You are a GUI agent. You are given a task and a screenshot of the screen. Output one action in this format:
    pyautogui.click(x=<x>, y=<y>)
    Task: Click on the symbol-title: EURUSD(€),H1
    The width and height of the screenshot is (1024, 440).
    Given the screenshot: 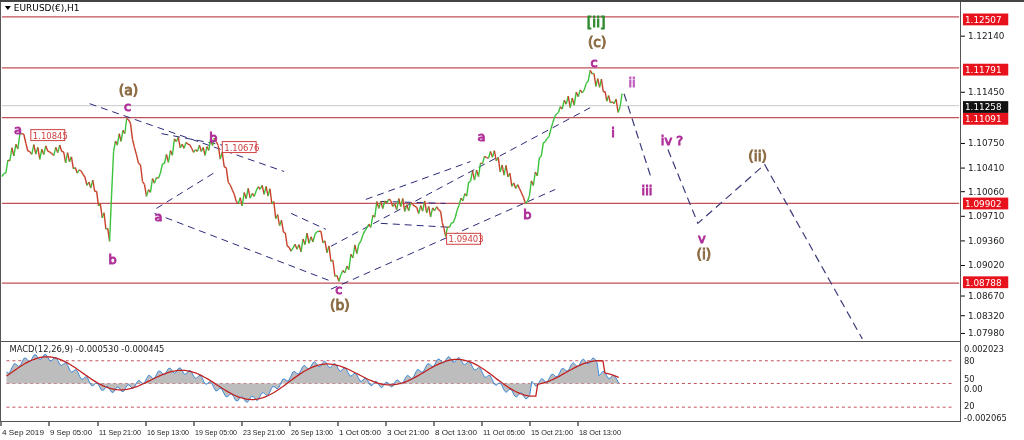 What is the action you would take?
    pyautogui.click(x=42, y=7)
    